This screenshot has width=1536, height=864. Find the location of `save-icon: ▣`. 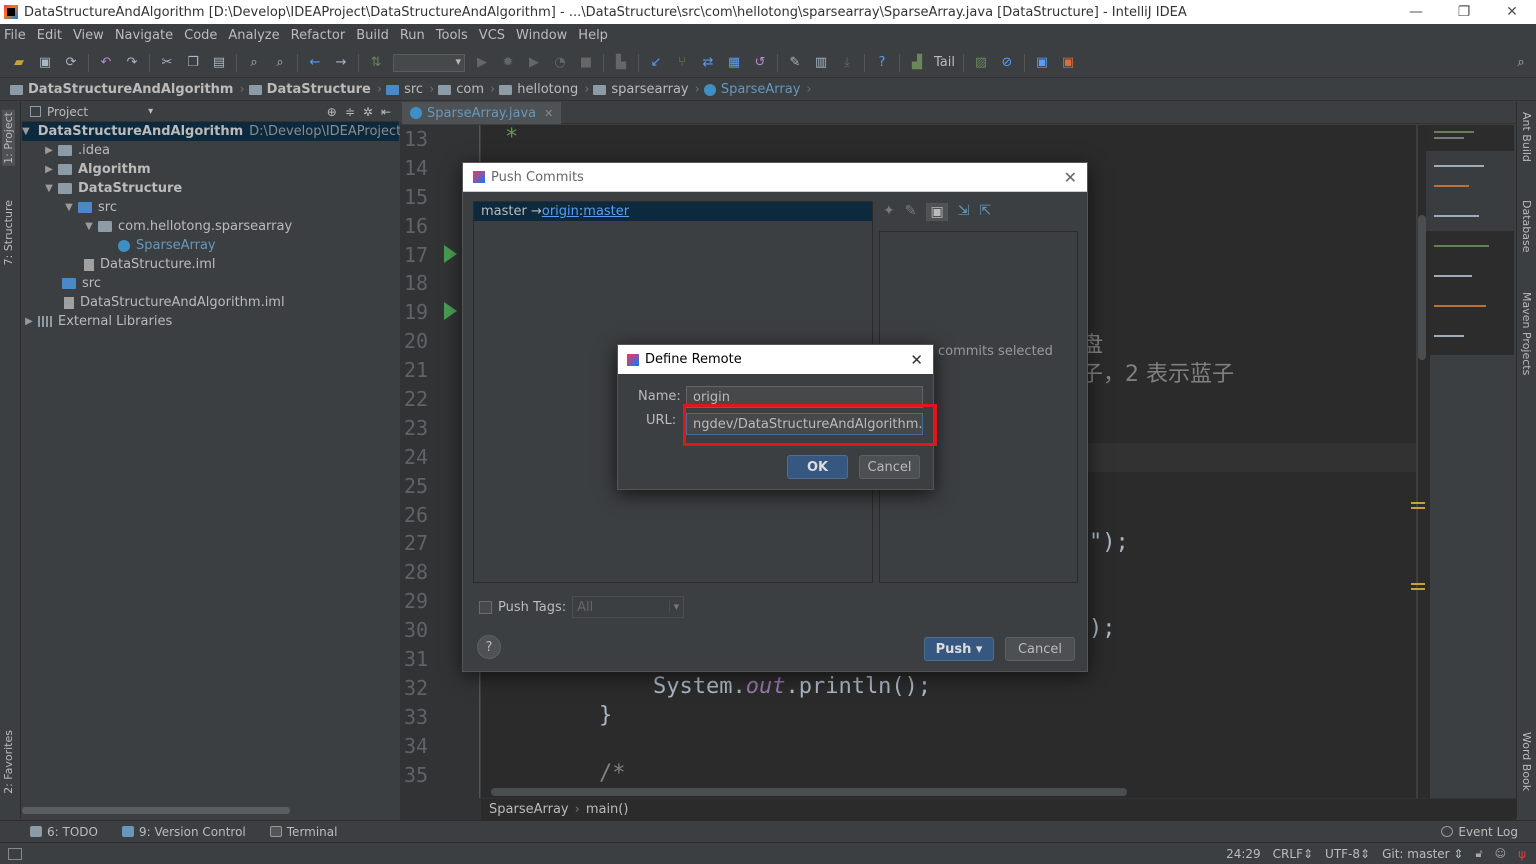

save-icon: ▣ is located at coordinates (45, 63).